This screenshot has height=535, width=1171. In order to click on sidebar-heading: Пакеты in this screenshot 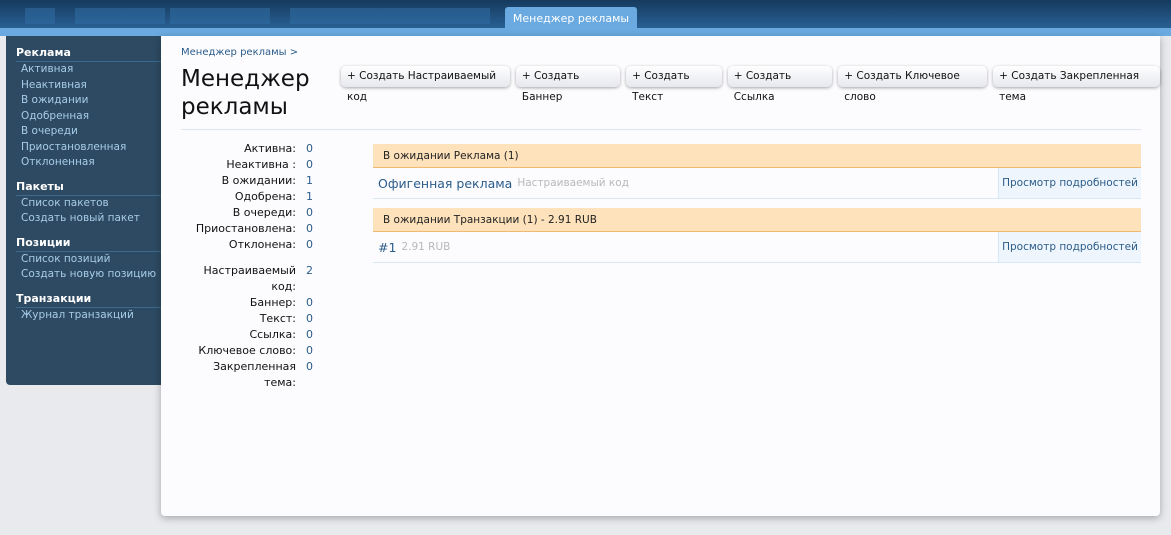, I will do `click(88, 188)`.